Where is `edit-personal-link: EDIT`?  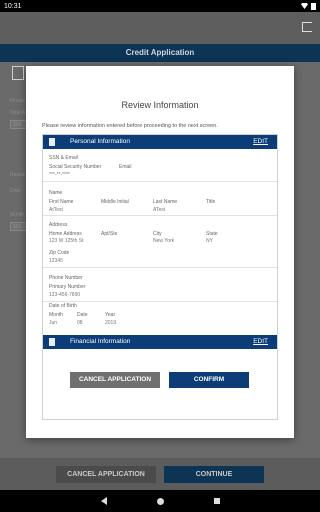 edit-personal-link: EDIT is located at coordinates (260, 142).